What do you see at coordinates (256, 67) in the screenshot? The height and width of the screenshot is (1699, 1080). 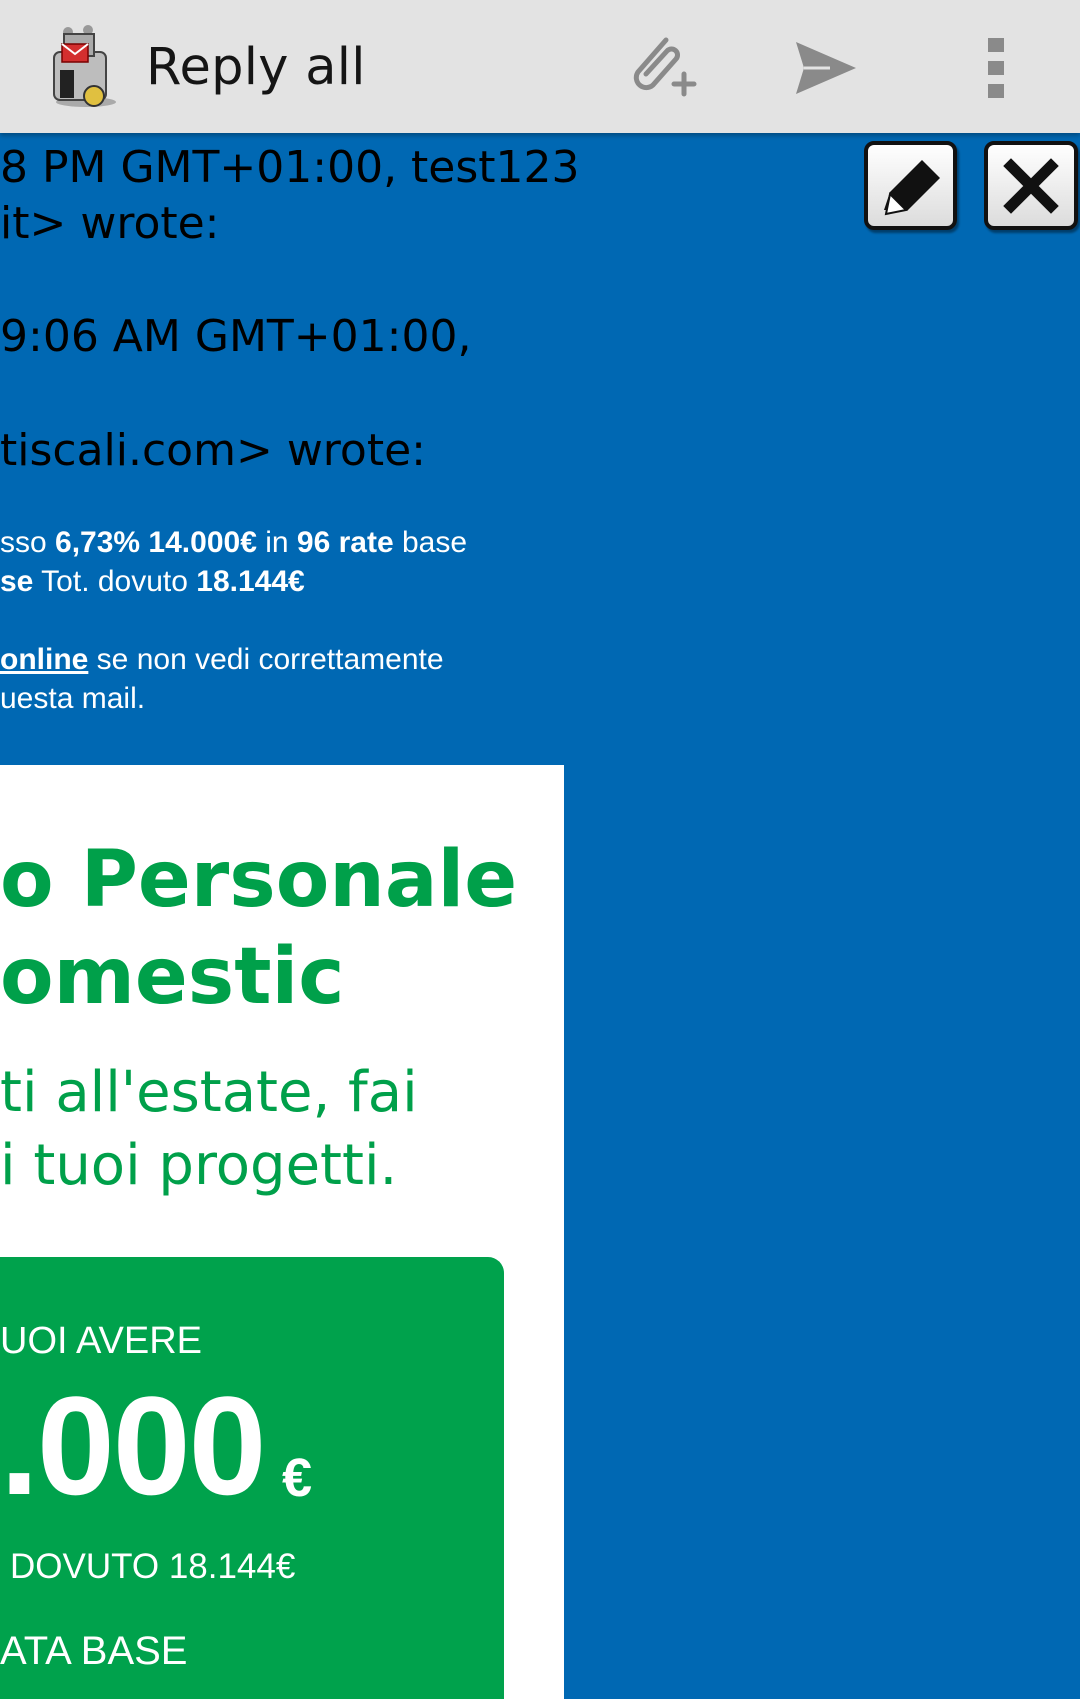 I see `app-bar-title: Reply all` at bounding box center [256, 67].